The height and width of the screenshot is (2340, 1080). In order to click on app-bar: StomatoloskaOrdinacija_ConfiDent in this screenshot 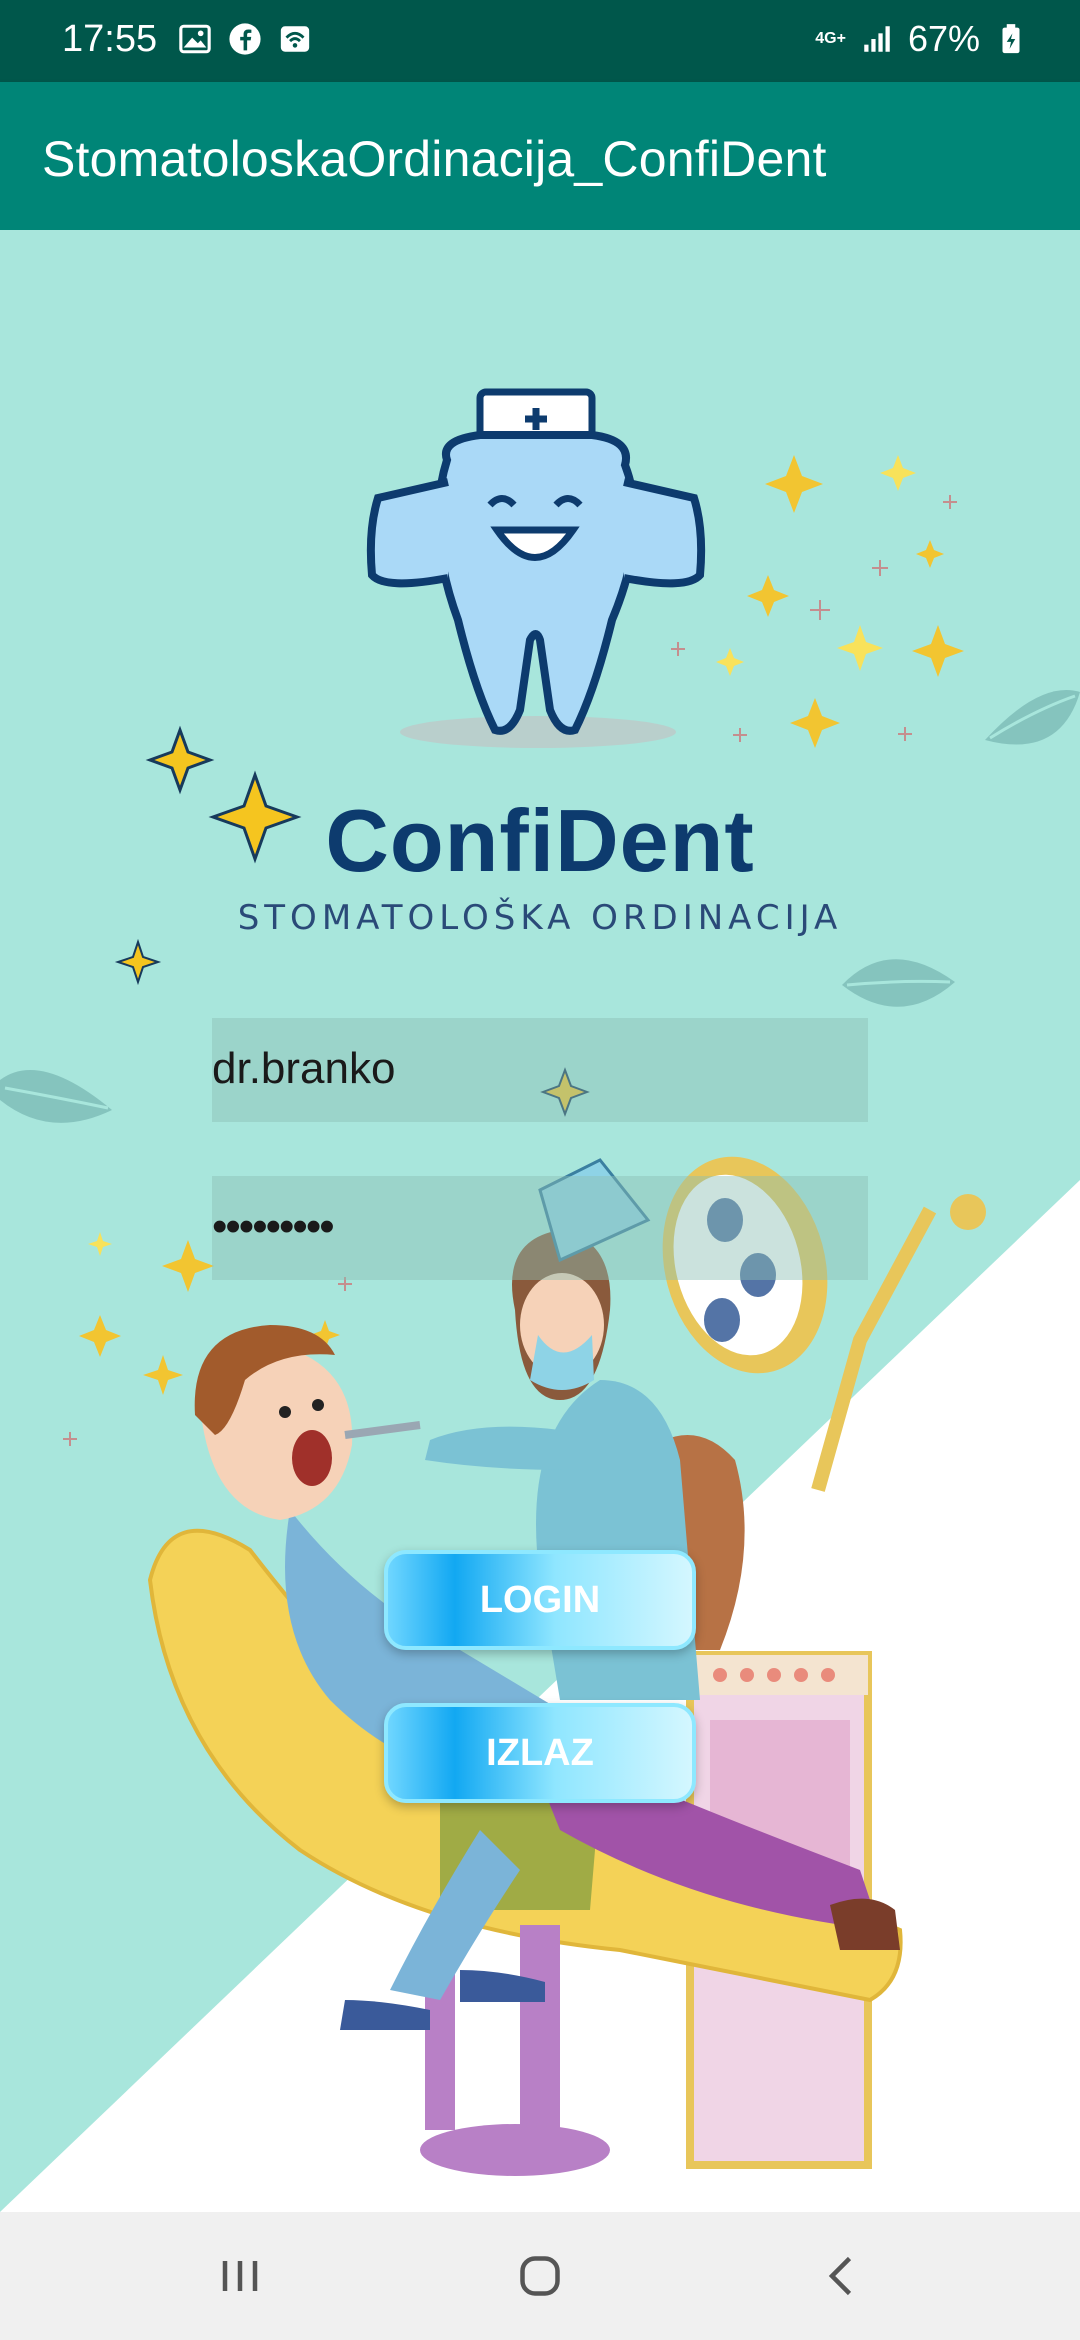, I will do `click(540, 156)`.